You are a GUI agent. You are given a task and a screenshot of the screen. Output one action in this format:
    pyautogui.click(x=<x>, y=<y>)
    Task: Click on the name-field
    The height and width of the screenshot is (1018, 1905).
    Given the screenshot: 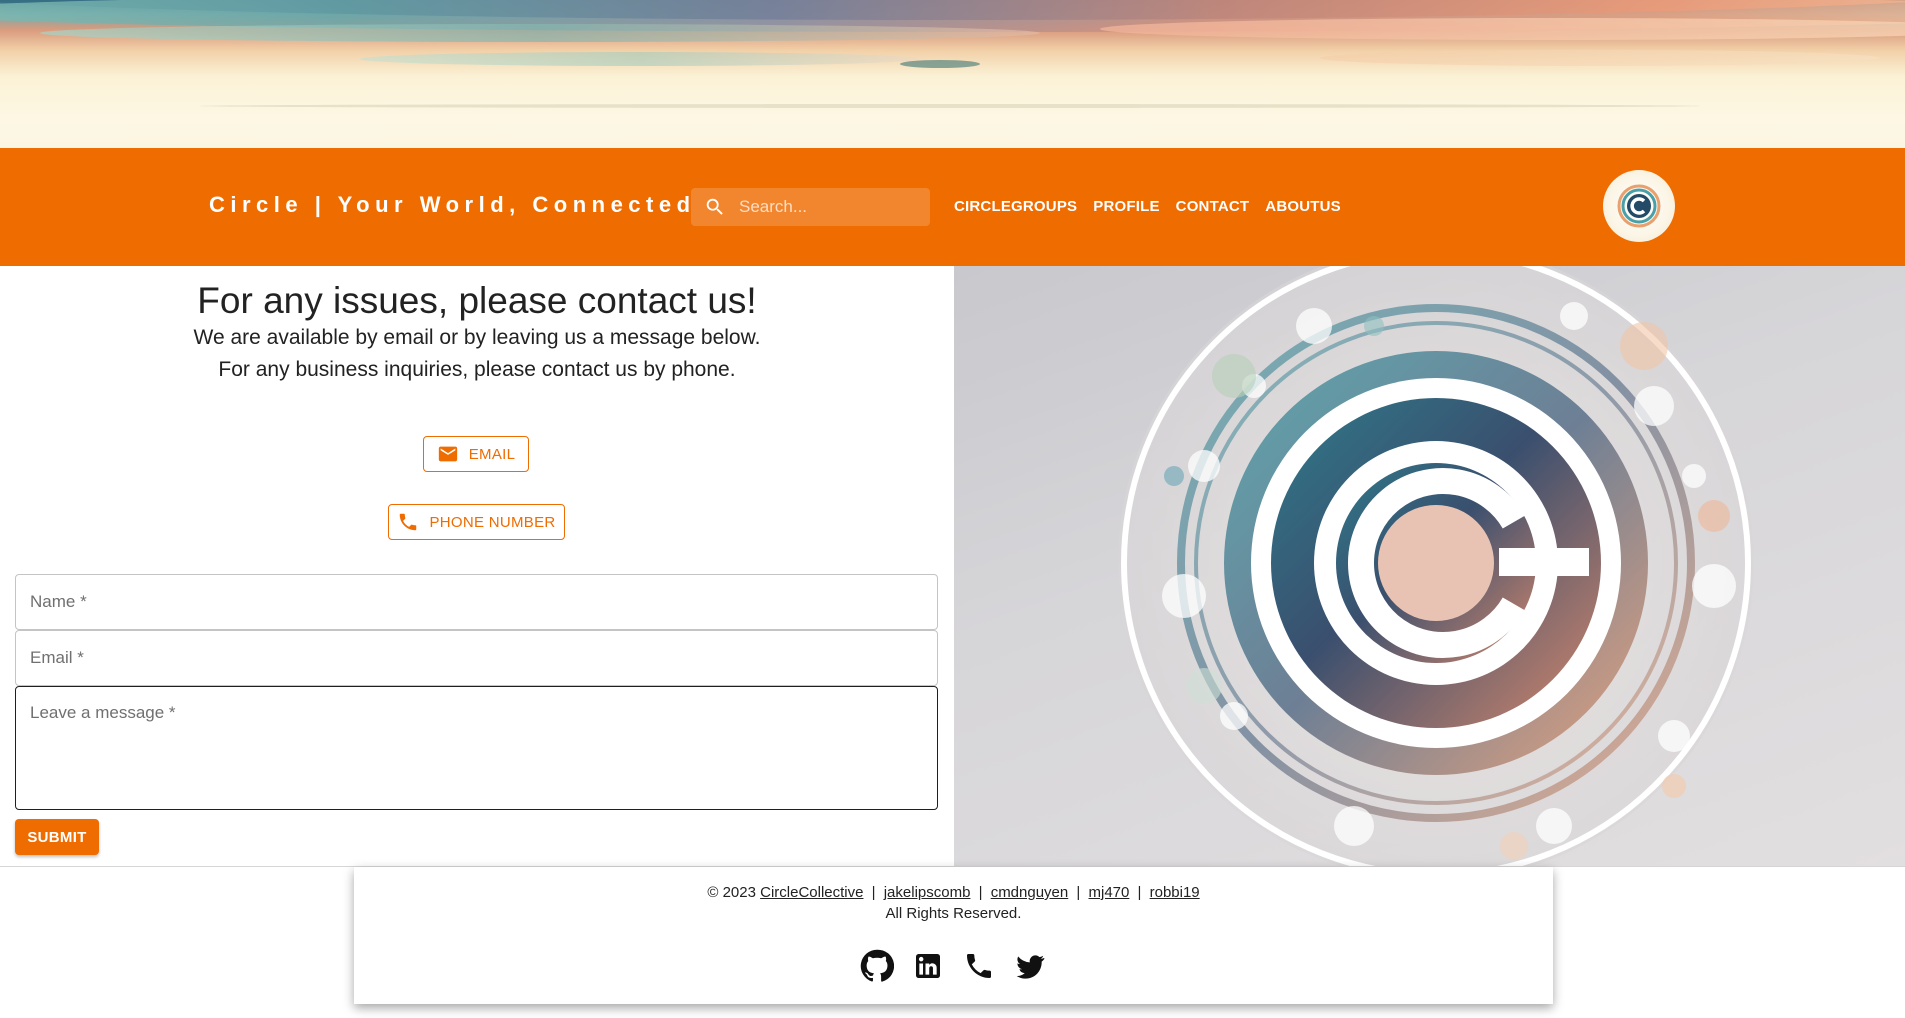 What is the action you would take?
    pyautogui.click(x=476, y=602)
    